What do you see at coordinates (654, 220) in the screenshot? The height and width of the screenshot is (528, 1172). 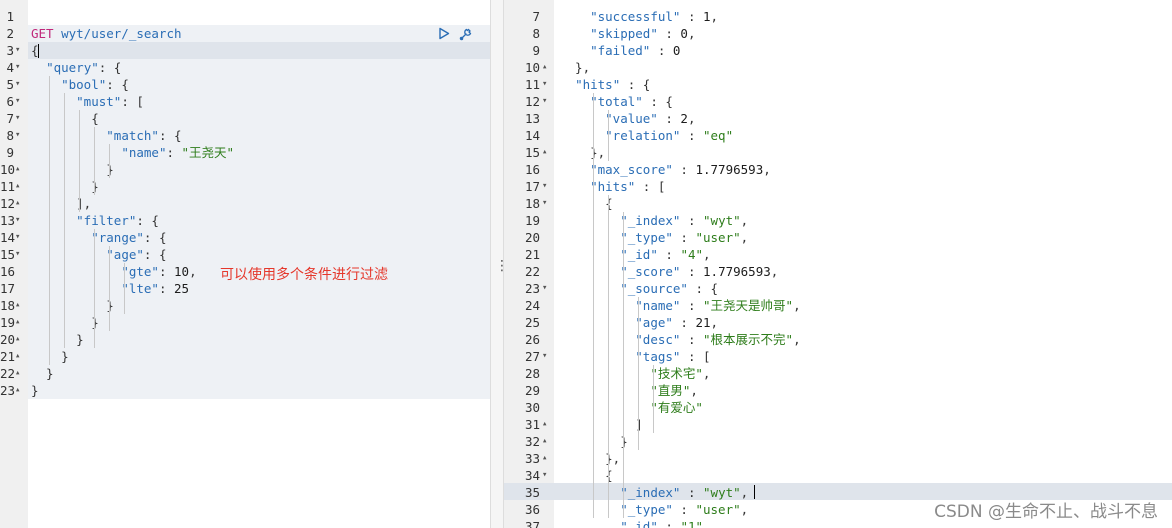 I see `code-text: "_index" : "wyt",` at bounding box center [654, 220].